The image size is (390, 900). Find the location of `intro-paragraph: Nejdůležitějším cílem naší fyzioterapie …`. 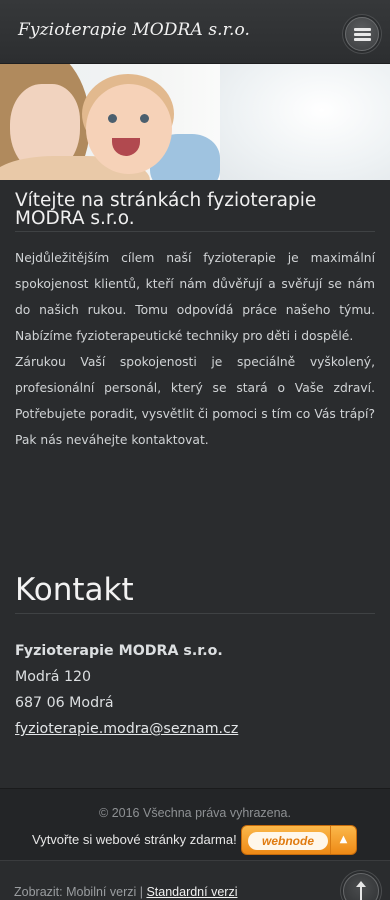

intro-paragraph: Nejdůležitějším cílem naší fyzioterapie … is located at coordinates (195, 297).